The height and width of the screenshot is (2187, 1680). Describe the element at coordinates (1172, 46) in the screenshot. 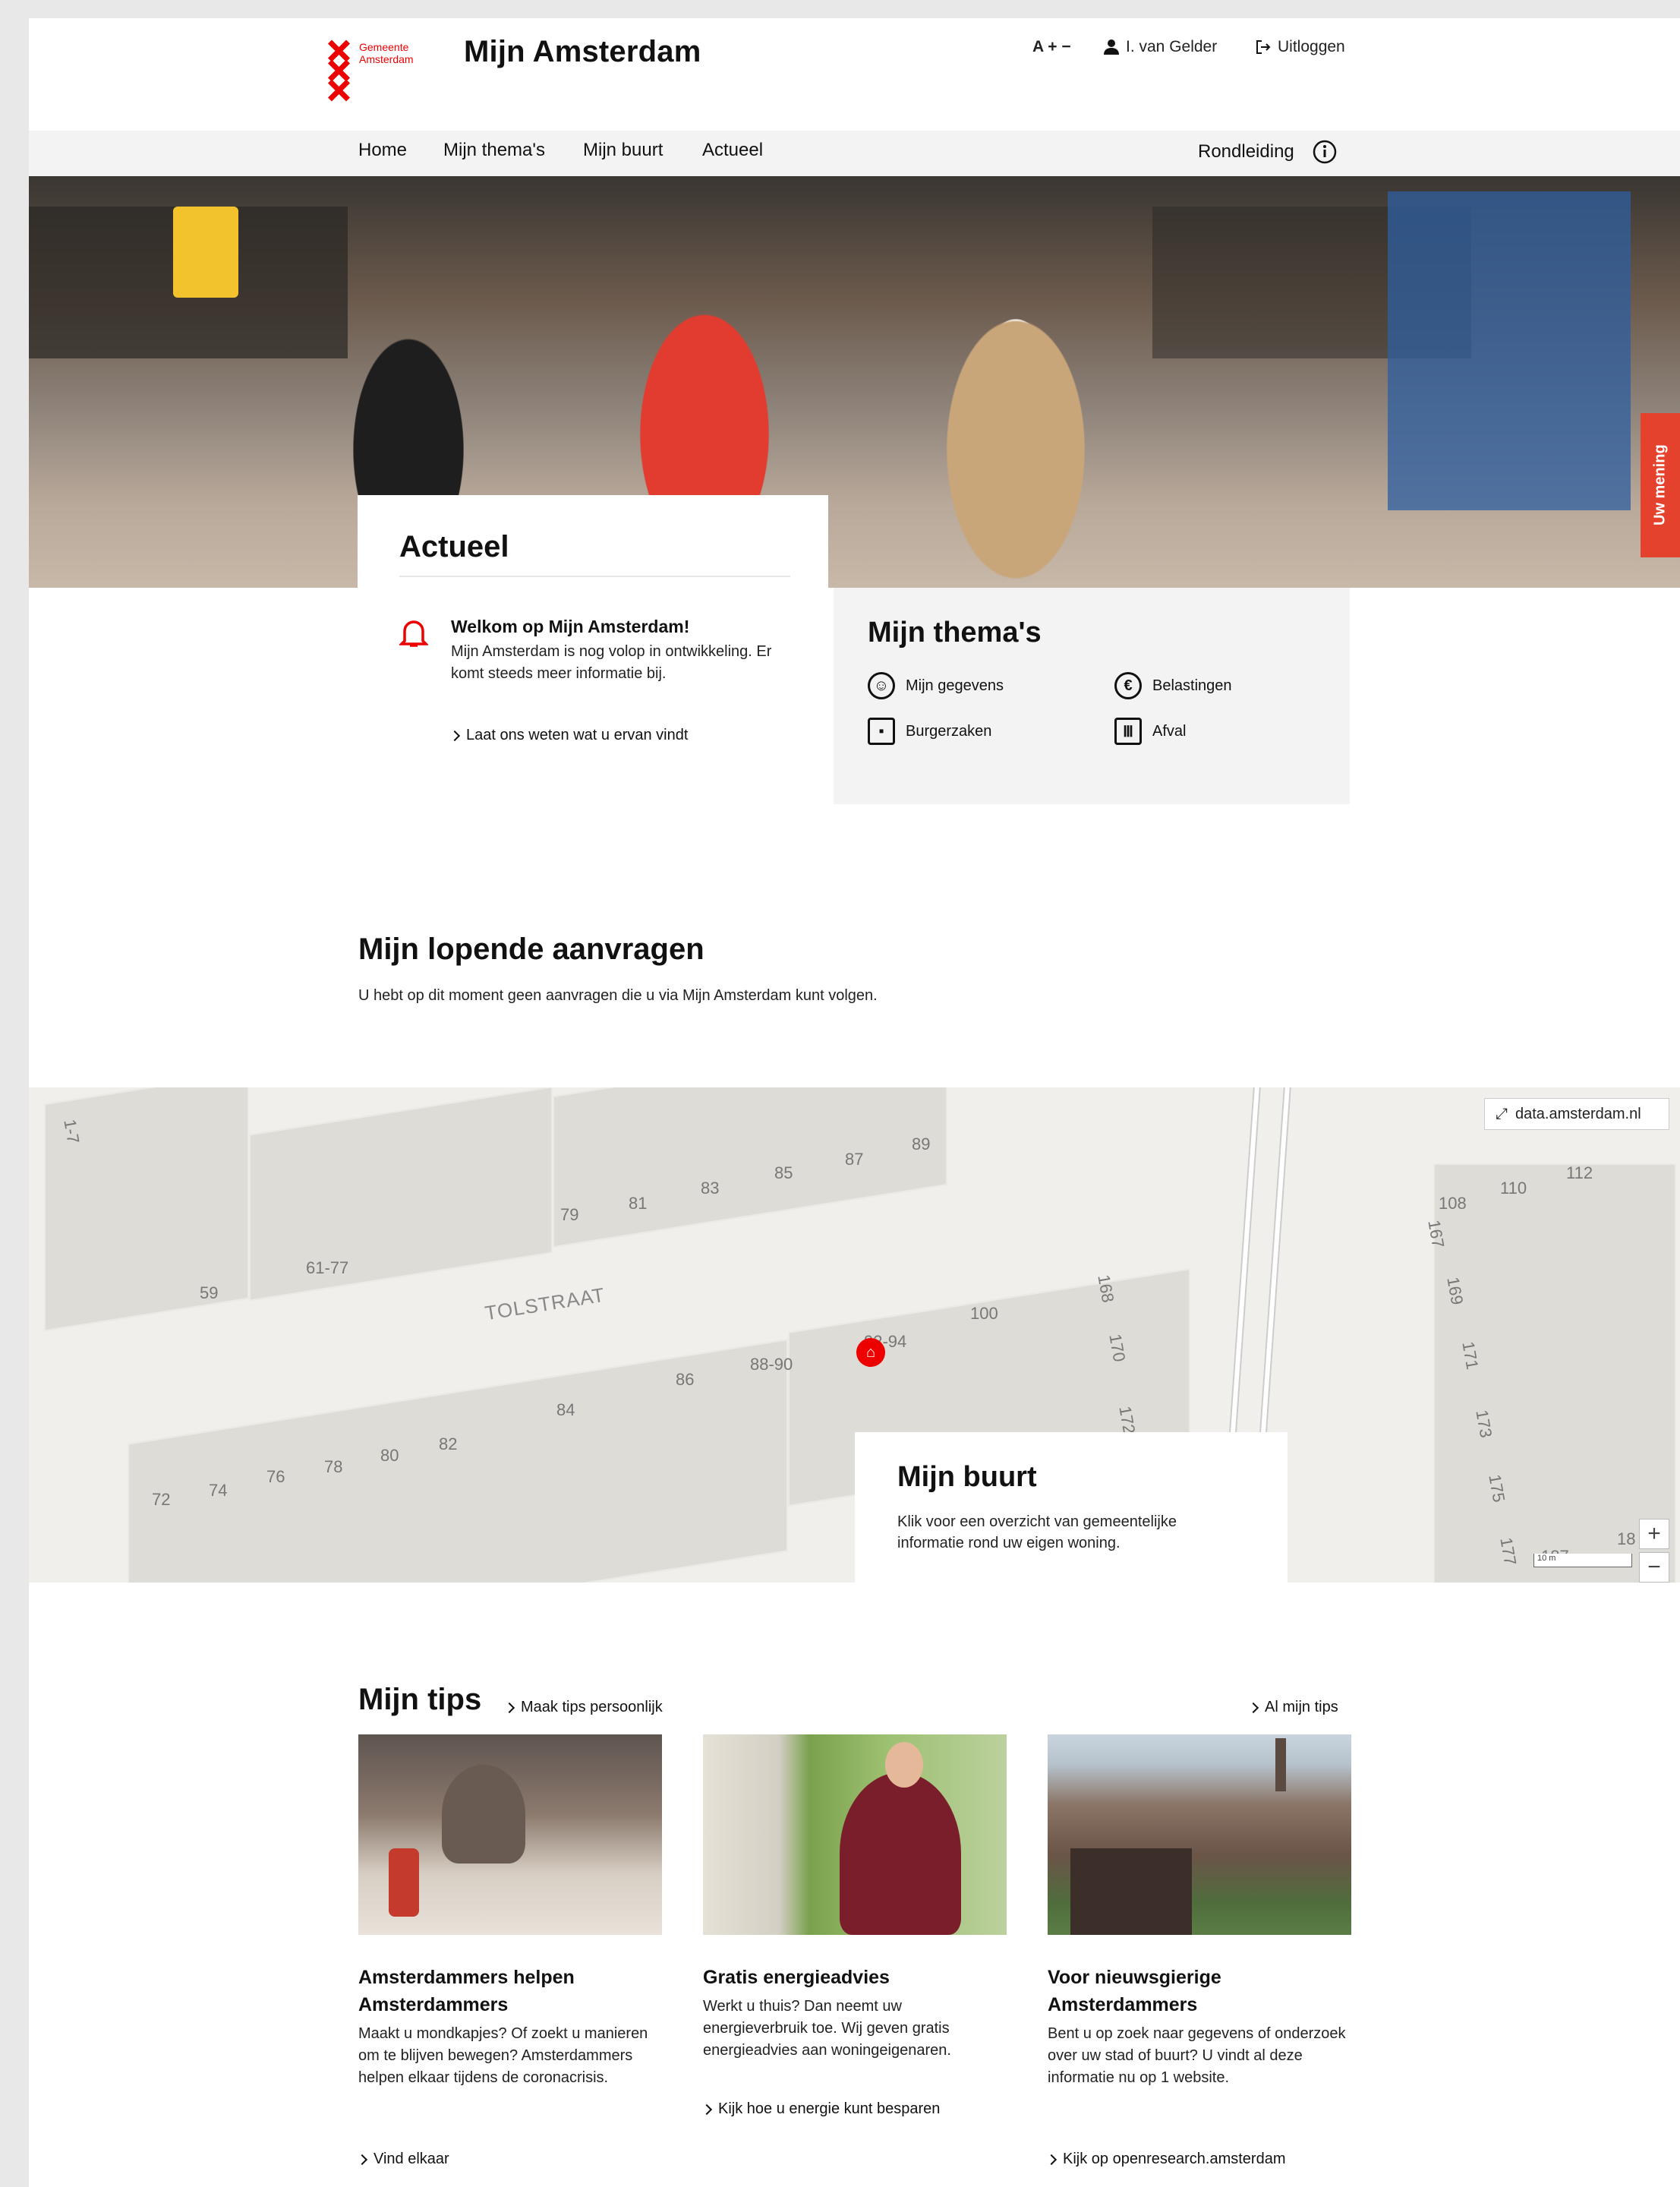

I see `user-name: I. van Gelder` at that location.